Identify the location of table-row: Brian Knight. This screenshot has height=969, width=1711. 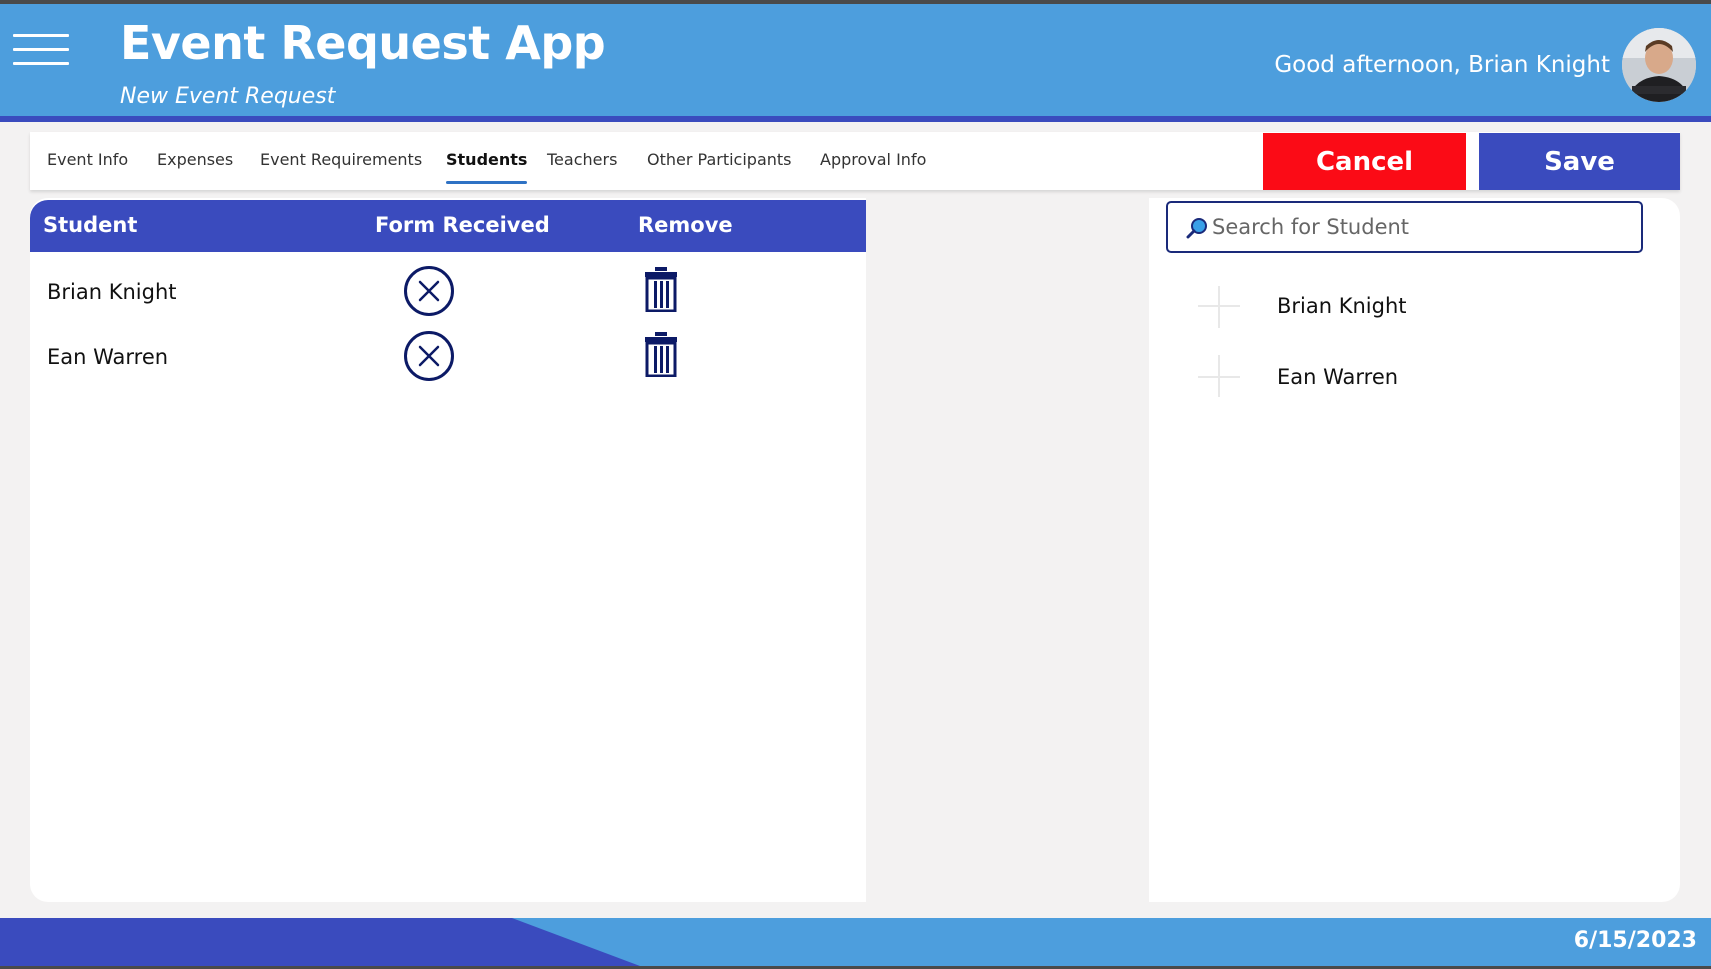
(448, 290).